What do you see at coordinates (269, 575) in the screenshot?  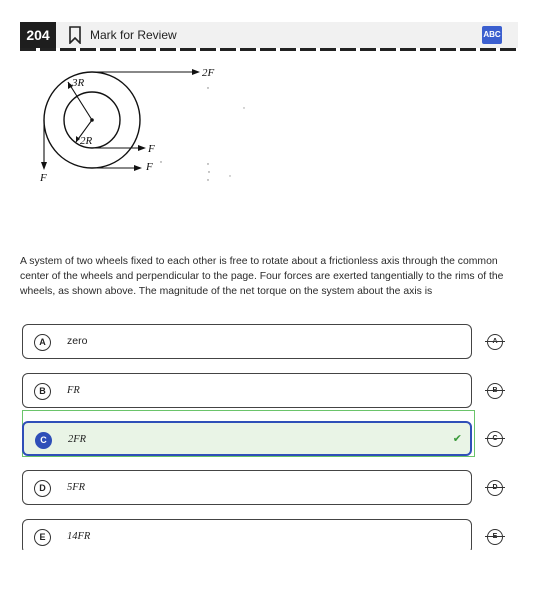 I see `scroll-clip` at bounding box center [269, 575].